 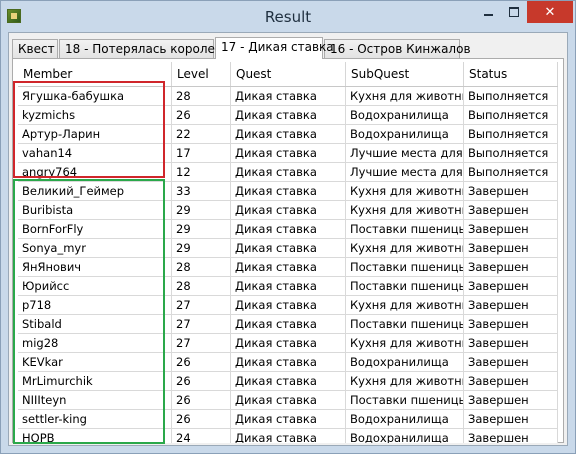 What do you see at coordinates (397, 48) in the screenshot?
I see `tab-dagger-island: 16 - Остров Кинжалов` at bounding box center [397, 48].